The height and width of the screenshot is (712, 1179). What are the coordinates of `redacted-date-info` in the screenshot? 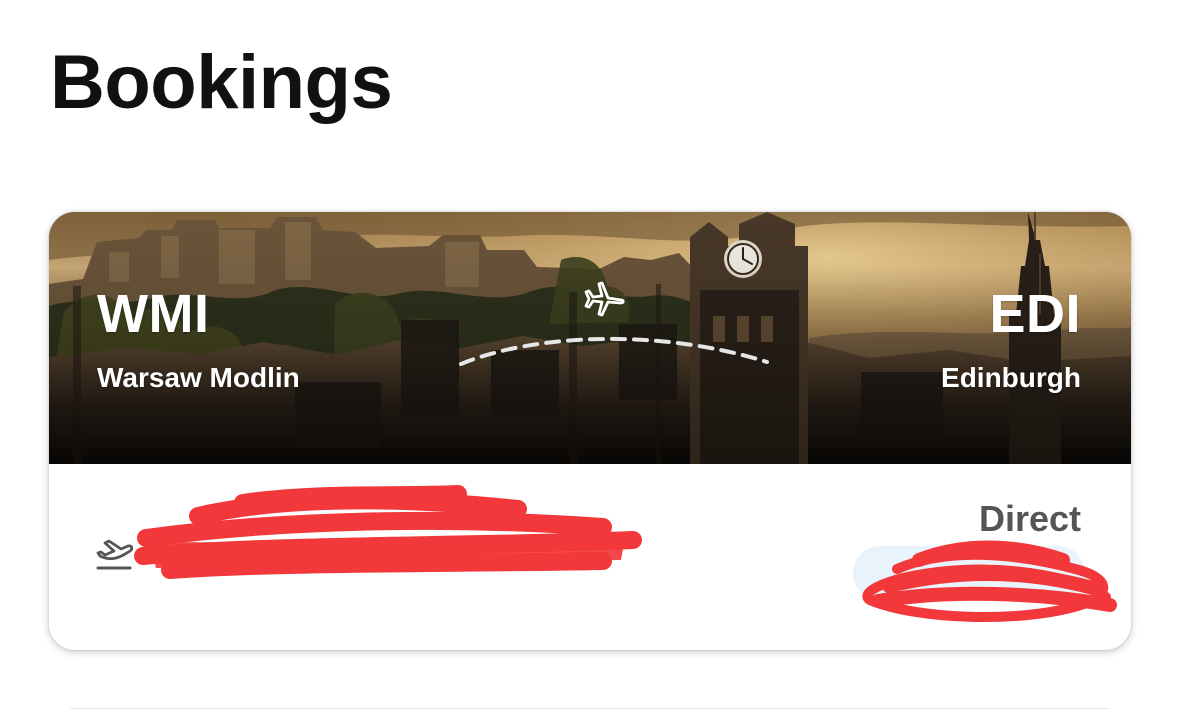 It's located at (989, 581).